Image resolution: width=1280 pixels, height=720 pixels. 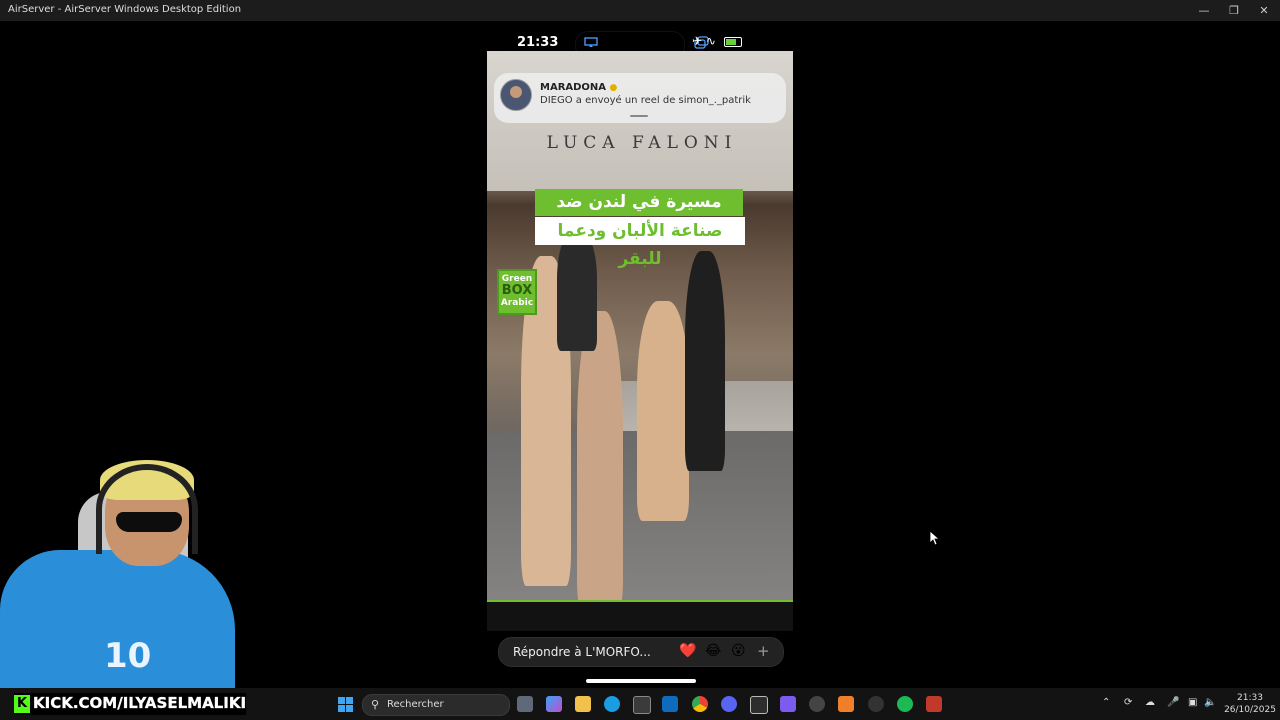 I want to click on kick-logo-icon: K, so click(x=22, y=704).